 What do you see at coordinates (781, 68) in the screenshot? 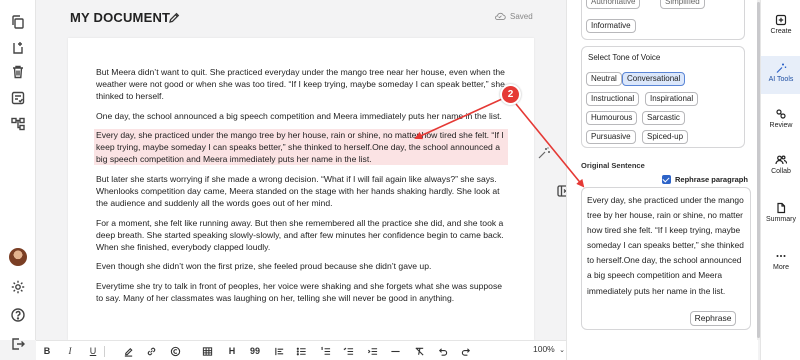
I see `magic-wand-icon` at bounding box center [781, 68].